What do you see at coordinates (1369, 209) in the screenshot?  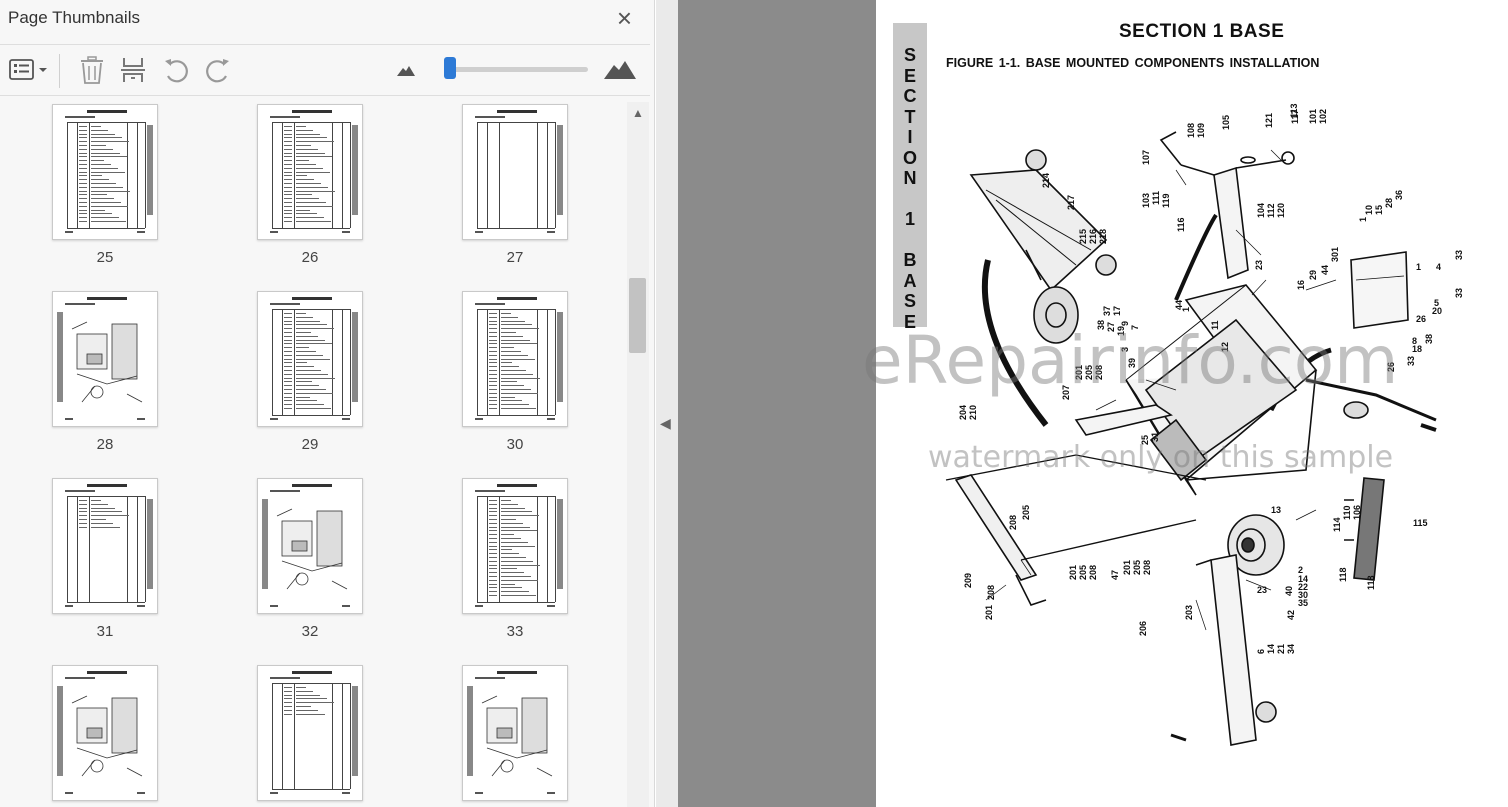 I see `callout-number: 10` at bounding box center [1369, 209].